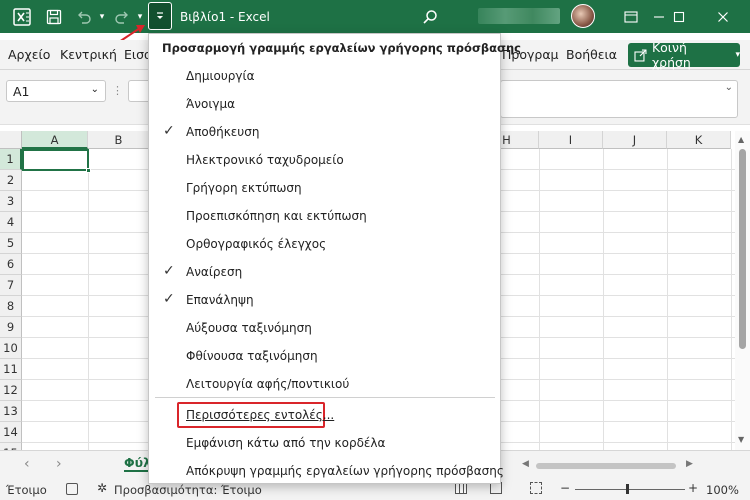  Describe the element at coordinates (268, 384) in the screenshot. I see `menu-item-label: Λειτουργία αφής/ποντικιού` at that location.